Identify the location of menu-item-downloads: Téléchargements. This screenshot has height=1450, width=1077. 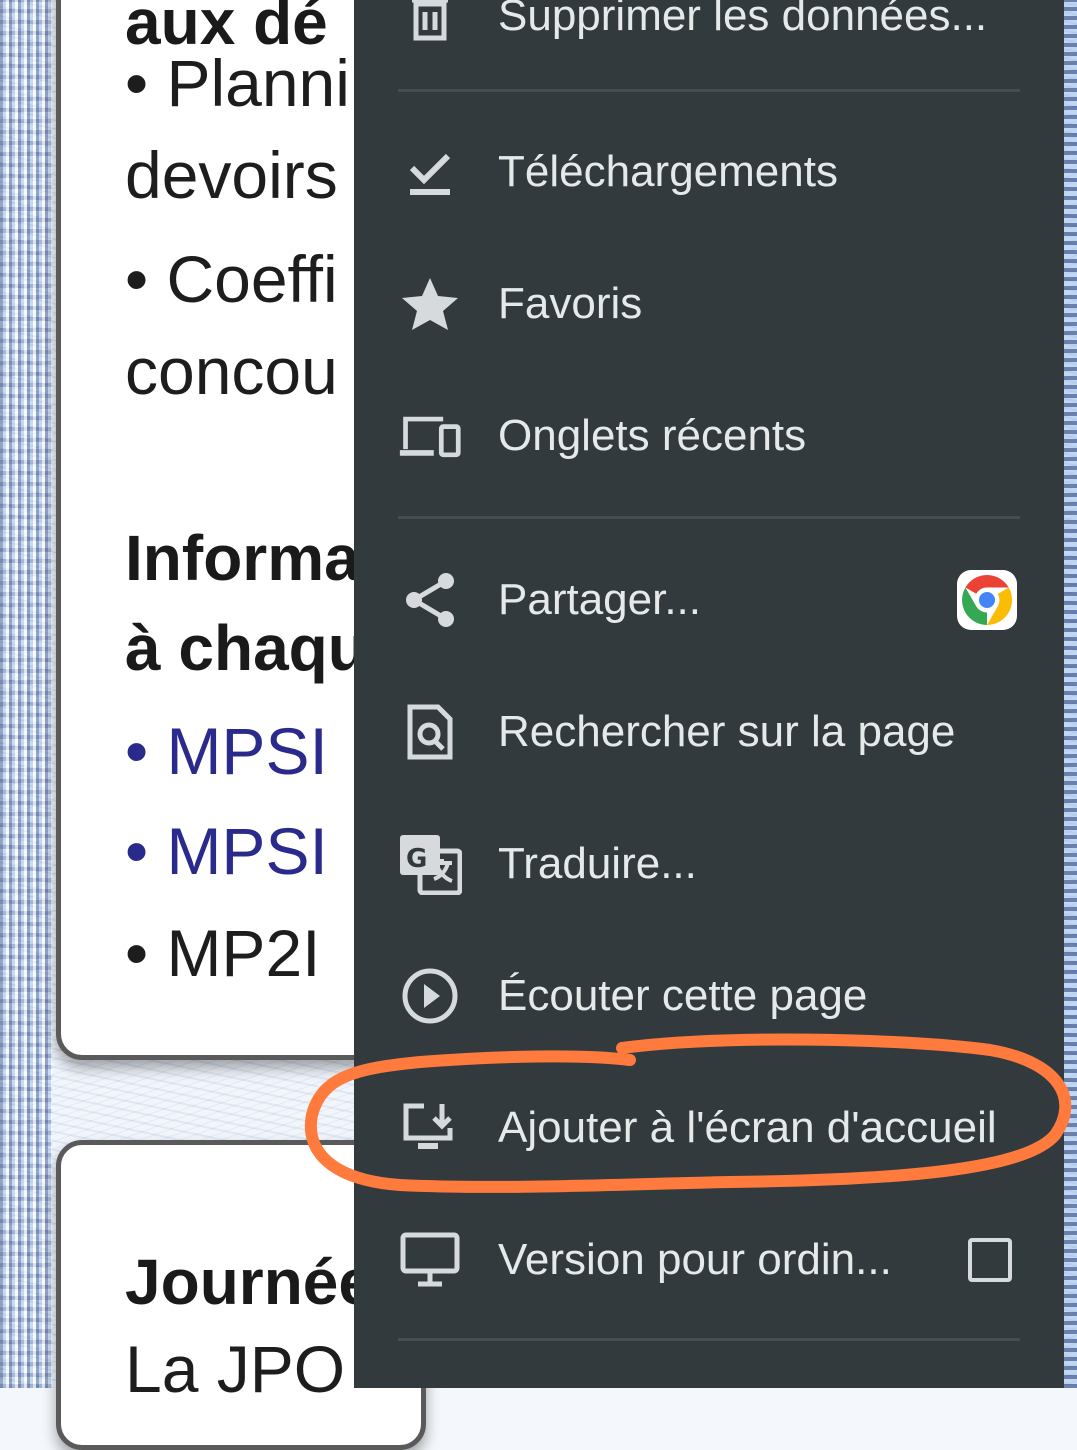
(709, 172).